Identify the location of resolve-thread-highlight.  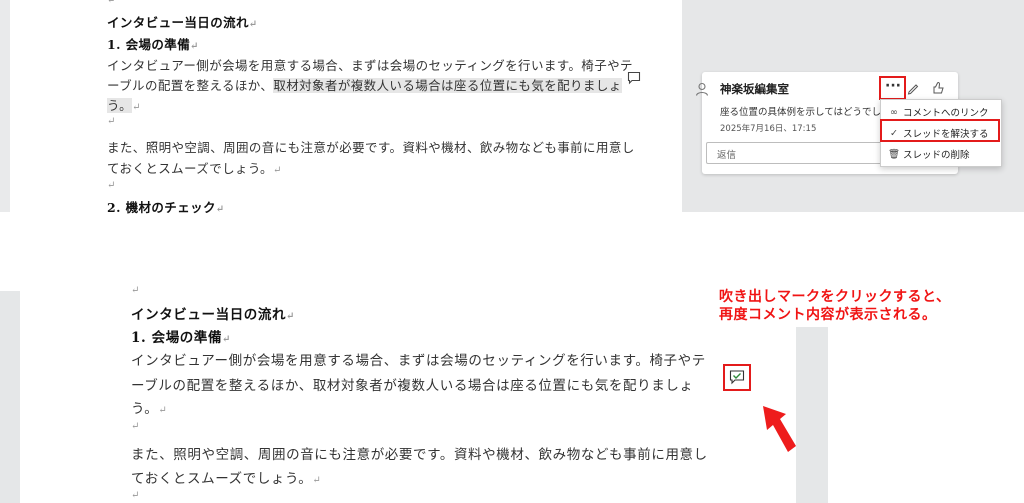
(940, 130).